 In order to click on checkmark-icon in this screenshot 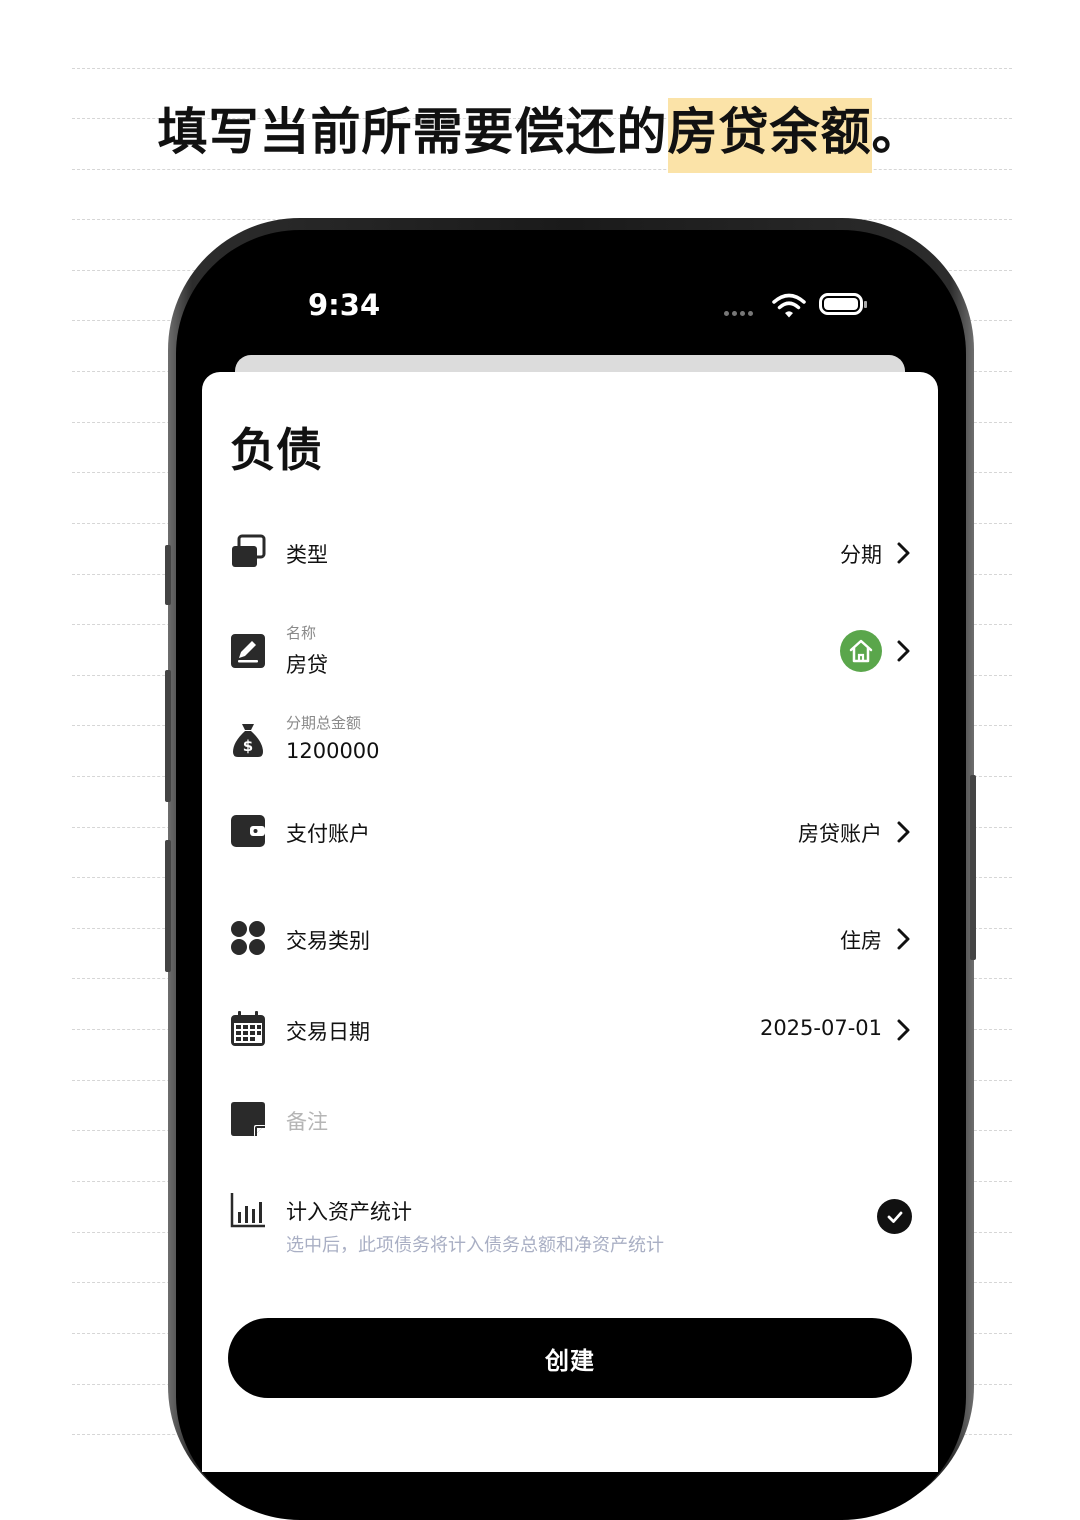, I will do `click(894, 1217)`.